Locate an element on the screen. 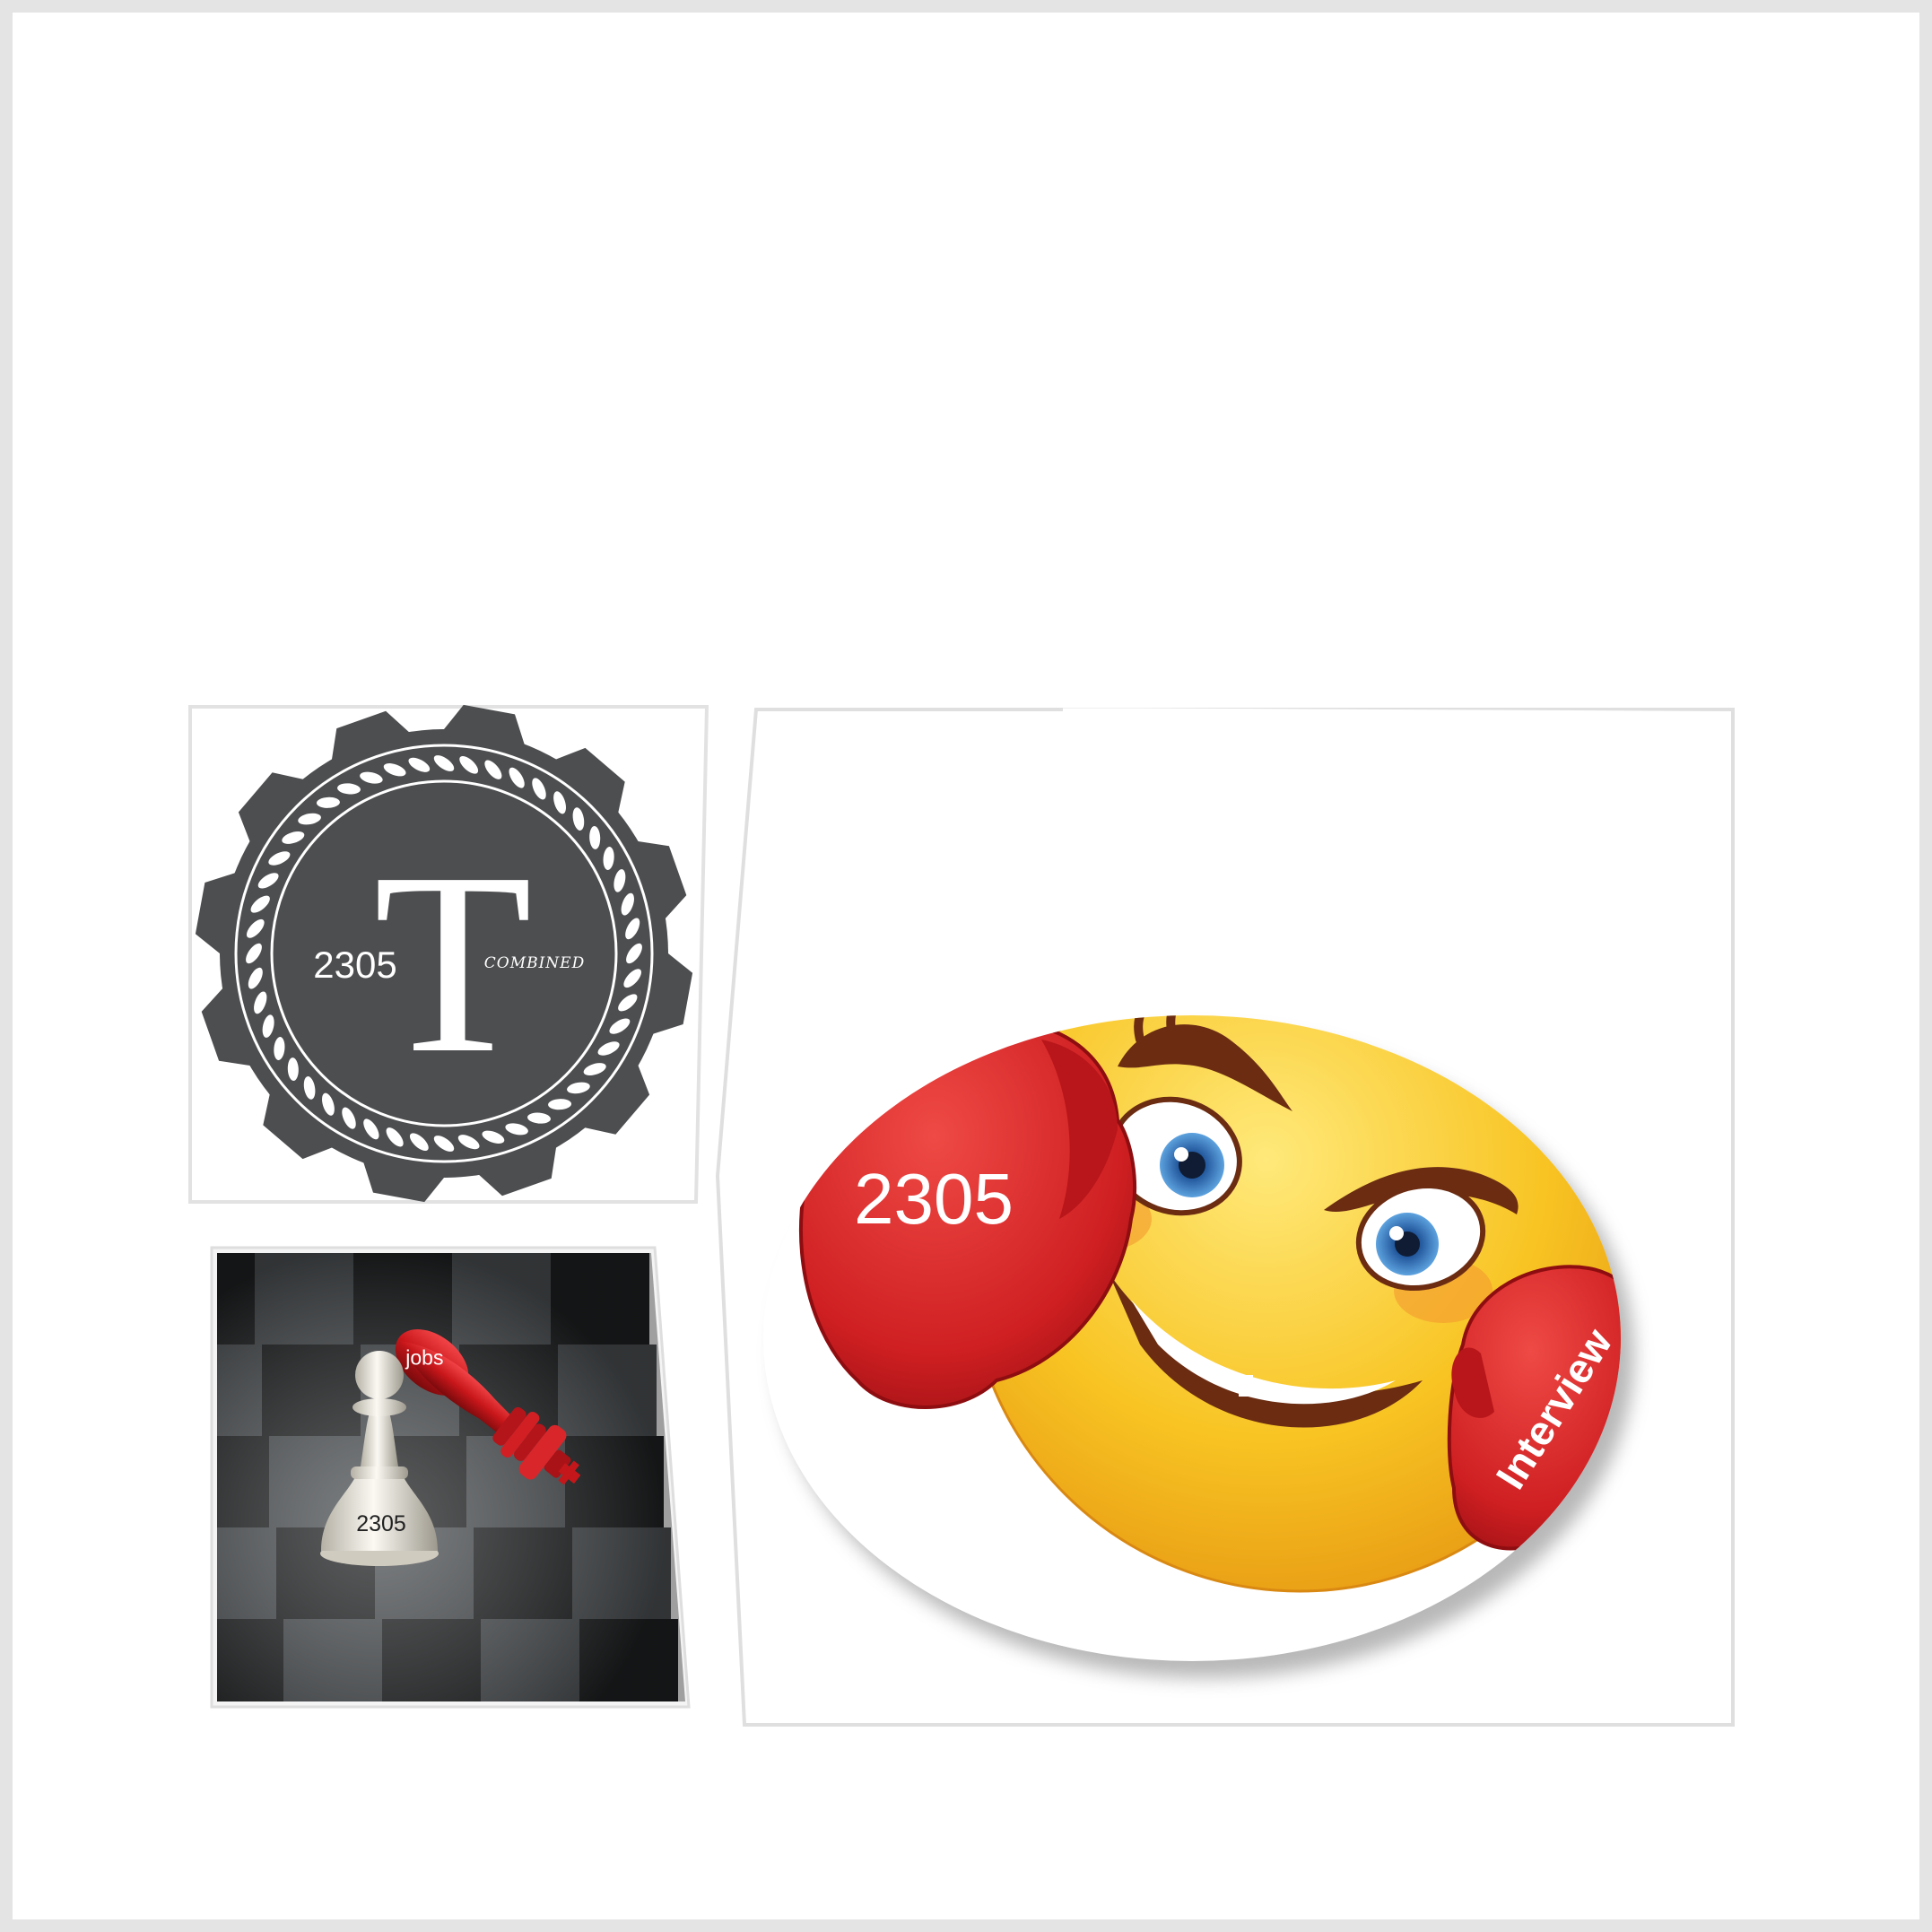 This screenshot has height=1932, width=1932. glove-left-label: 2305 is located at coordinates (934, 1199).